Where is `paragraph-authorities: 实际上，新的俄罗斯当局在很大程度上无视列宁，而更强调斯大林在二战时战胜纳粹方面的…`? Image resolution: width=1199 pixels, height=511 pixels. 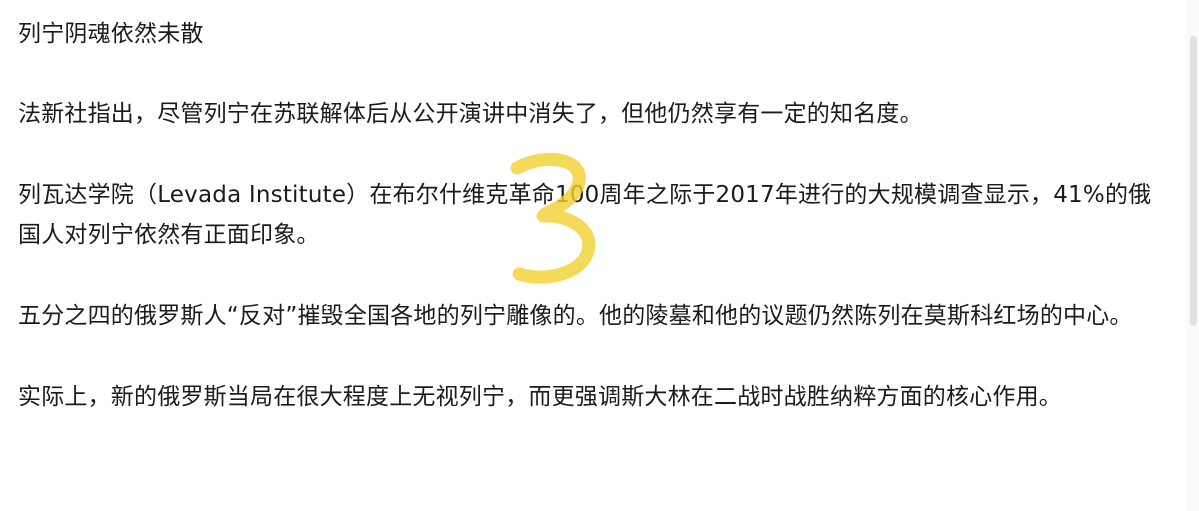
paragraph-authorities: 实际上，新的俄罗斯当局在很大程度上无视列宁，而更强调斯大林在二战时战胜纳粹方面的… is located at coordinates (540, 397).